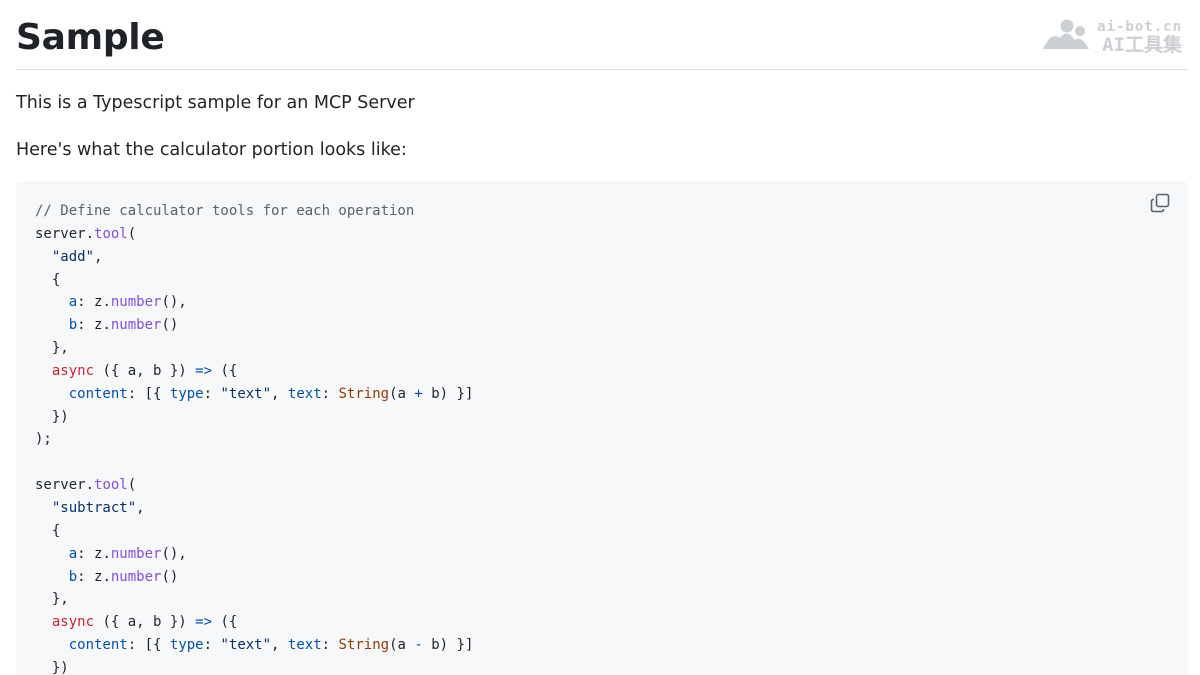  Describe the element at coordinates (73, 256) in the screenshot. I see `code-token-string: "add"` at that location.